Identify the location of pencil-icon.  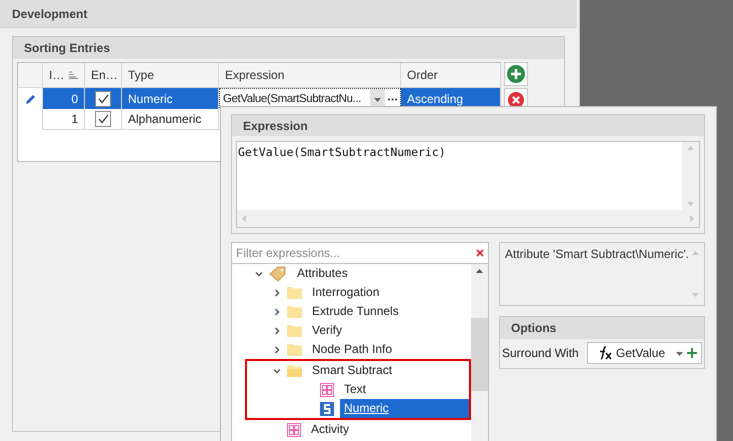
(30, 99).